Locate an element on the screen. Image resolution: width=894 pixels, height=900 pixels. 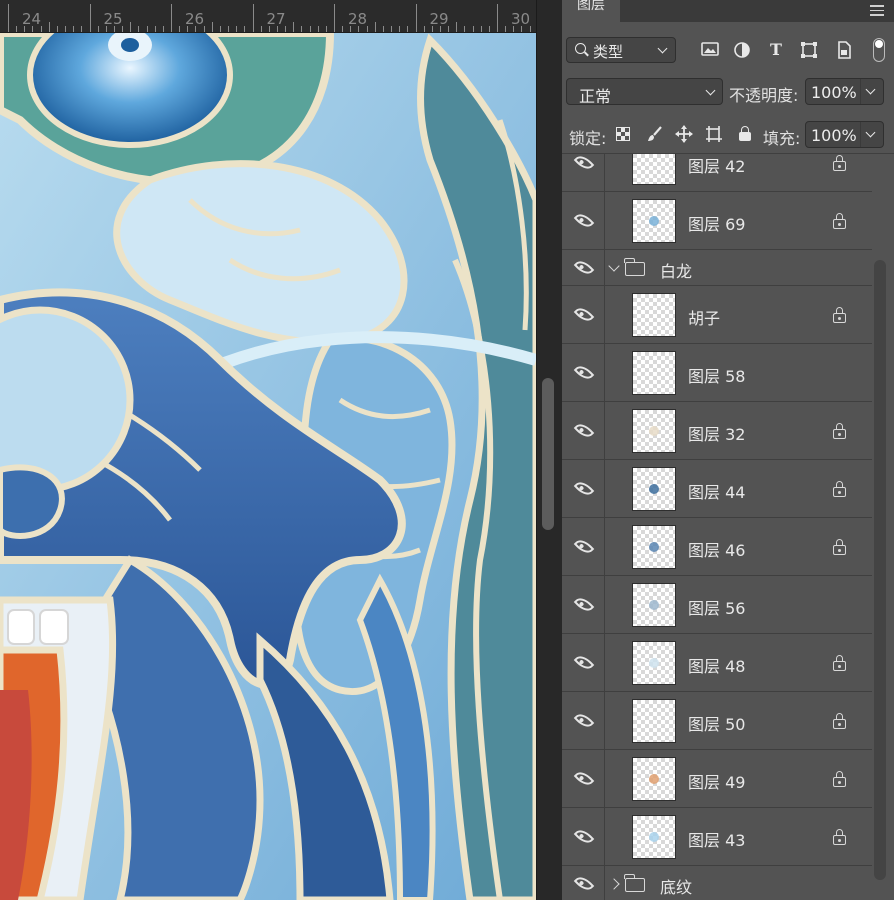
layer-name: 图层 43 is located at coordinates (717, 840).